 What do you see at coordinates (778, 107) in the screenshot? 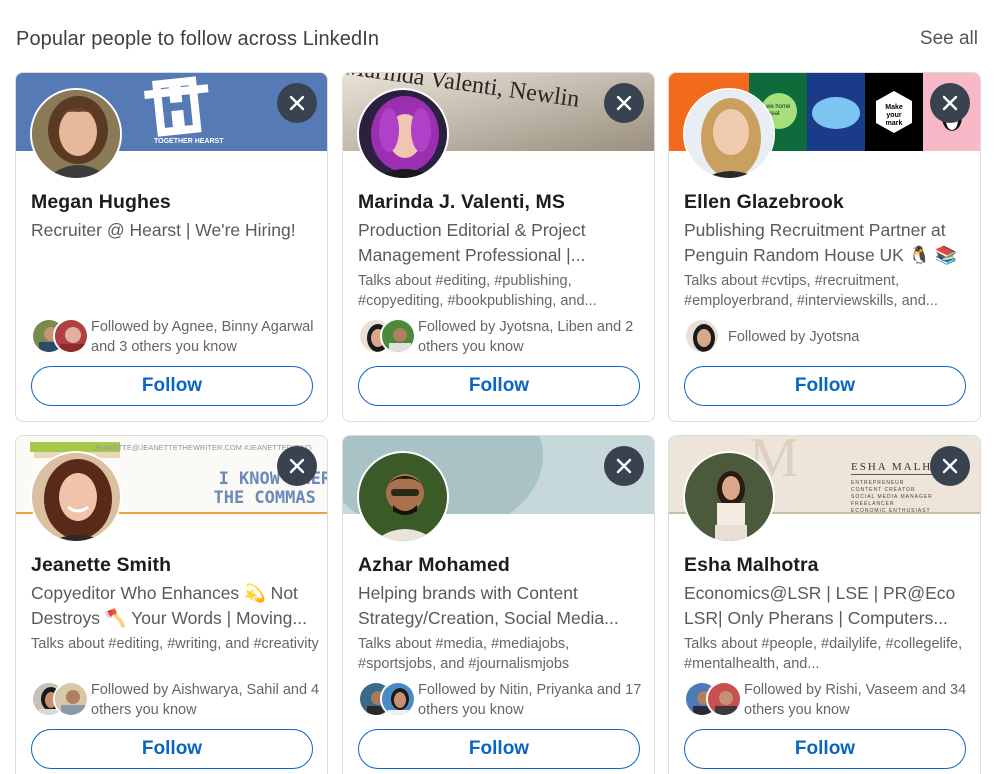
I see `svg-text: we home` at bounding box center [778, 107].